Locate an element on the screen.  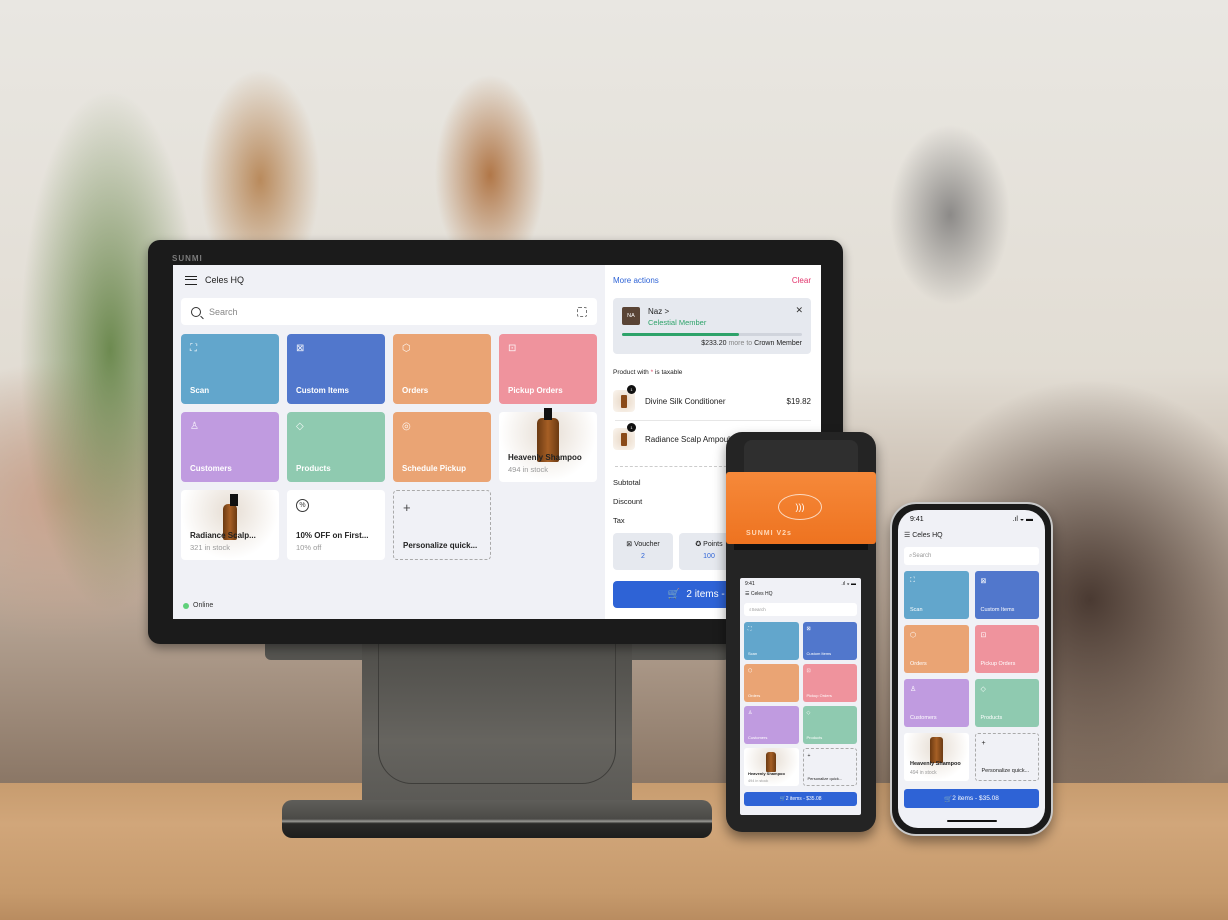
product-image is located at coordinates (771, 762).